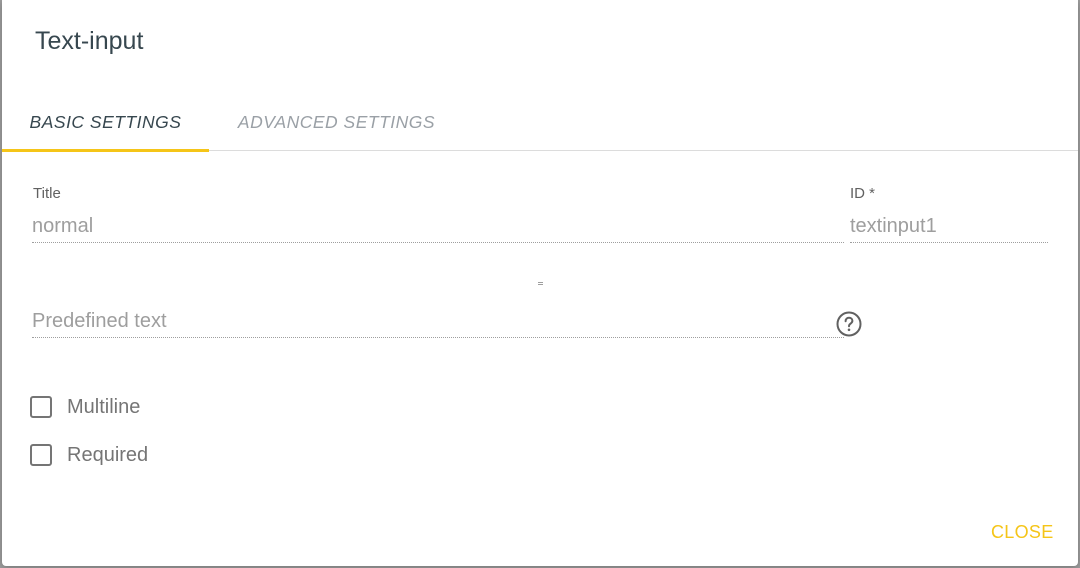 The height and width of the screenshot is (568, 1080). I want to click on close-button: CLOSE, so click(1022, 532).